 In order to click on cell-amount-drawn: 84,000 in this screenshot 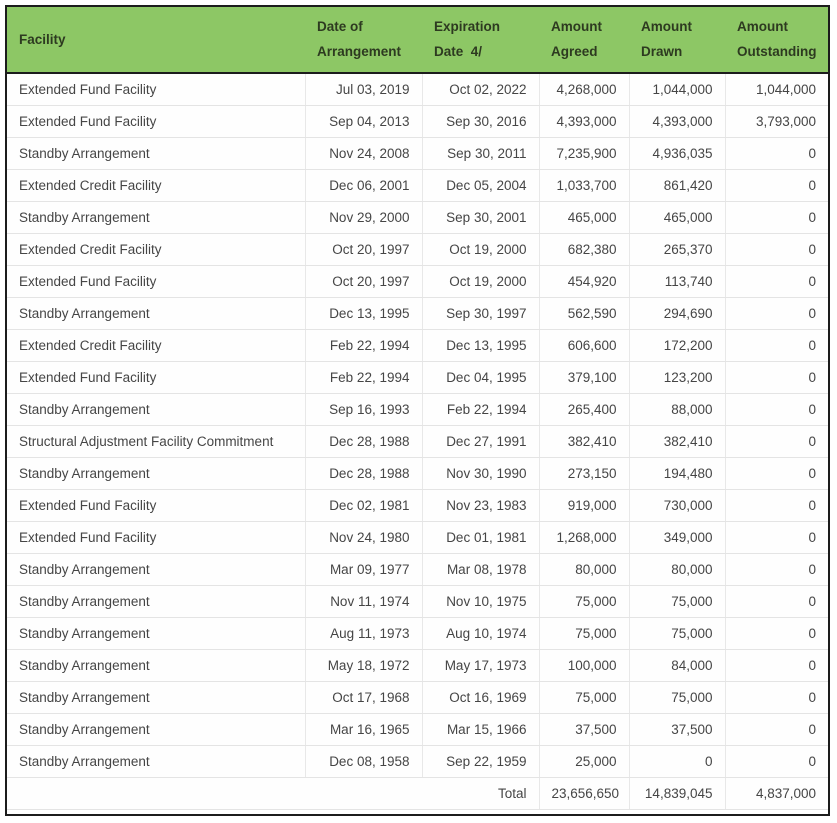, I will do `click(677, 665)`.